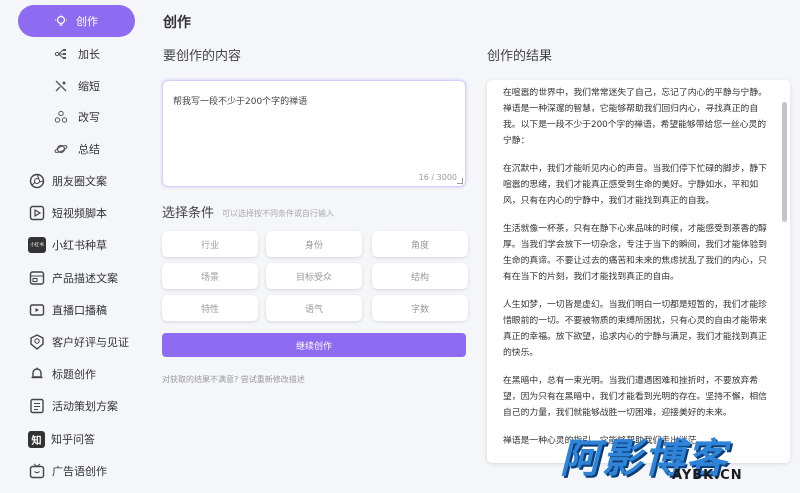 This screenshot has height=493, width=800. I want to click on sidebar-item-short-video: 短视频脚本, so click(67, 213).